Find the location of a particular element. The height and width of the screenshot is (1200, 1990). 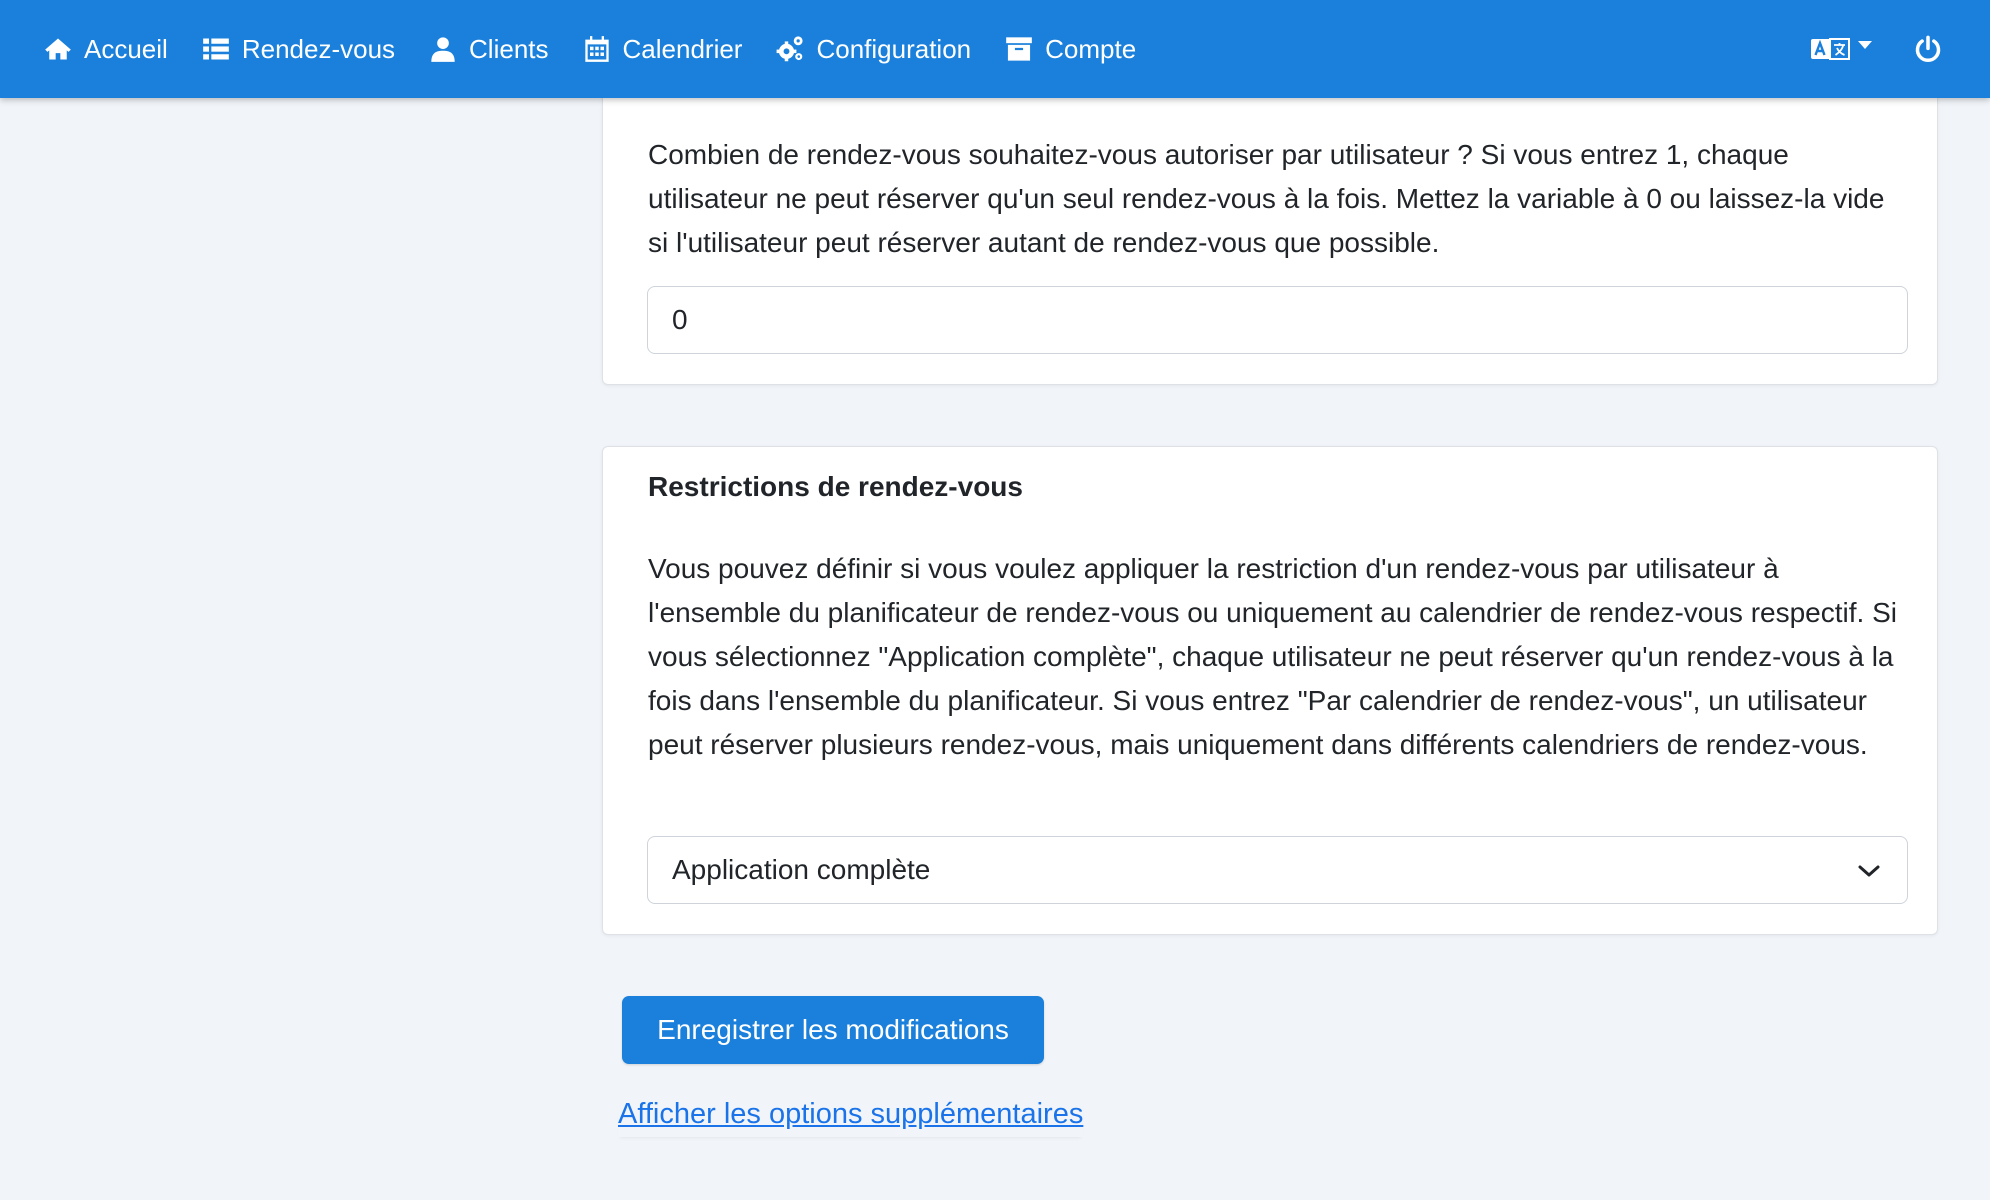

save-changes-button: Enregistrer les modifications is located at coordinates (833, 1030).